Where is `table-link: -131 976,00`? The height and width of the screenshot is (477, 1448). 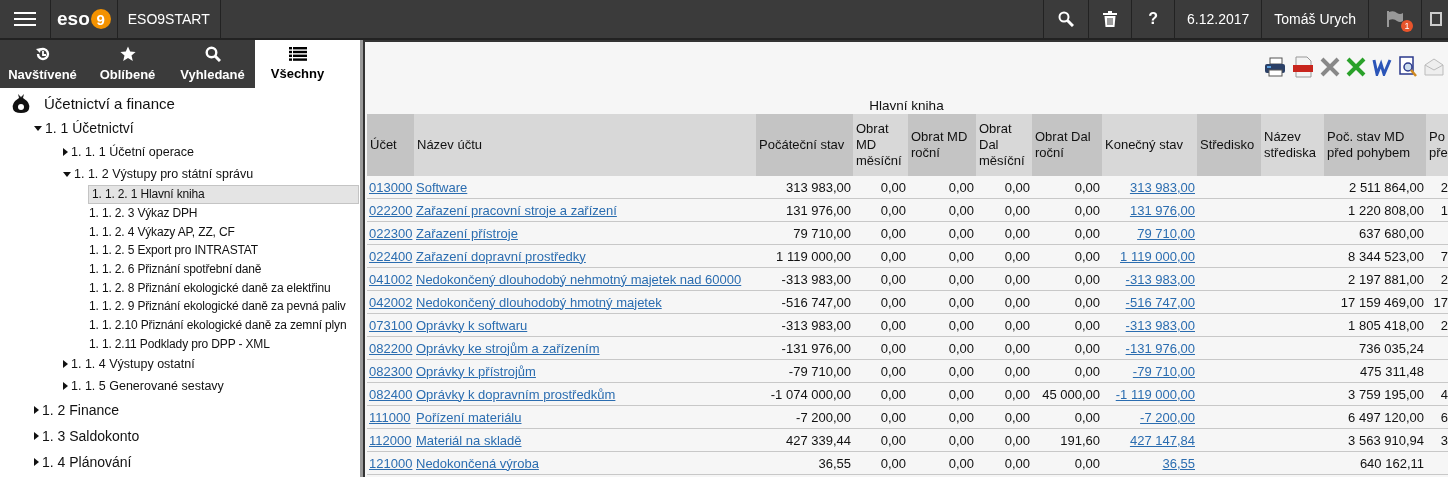
table-link: -131 976,00 is located at coordinates (1160, 348).